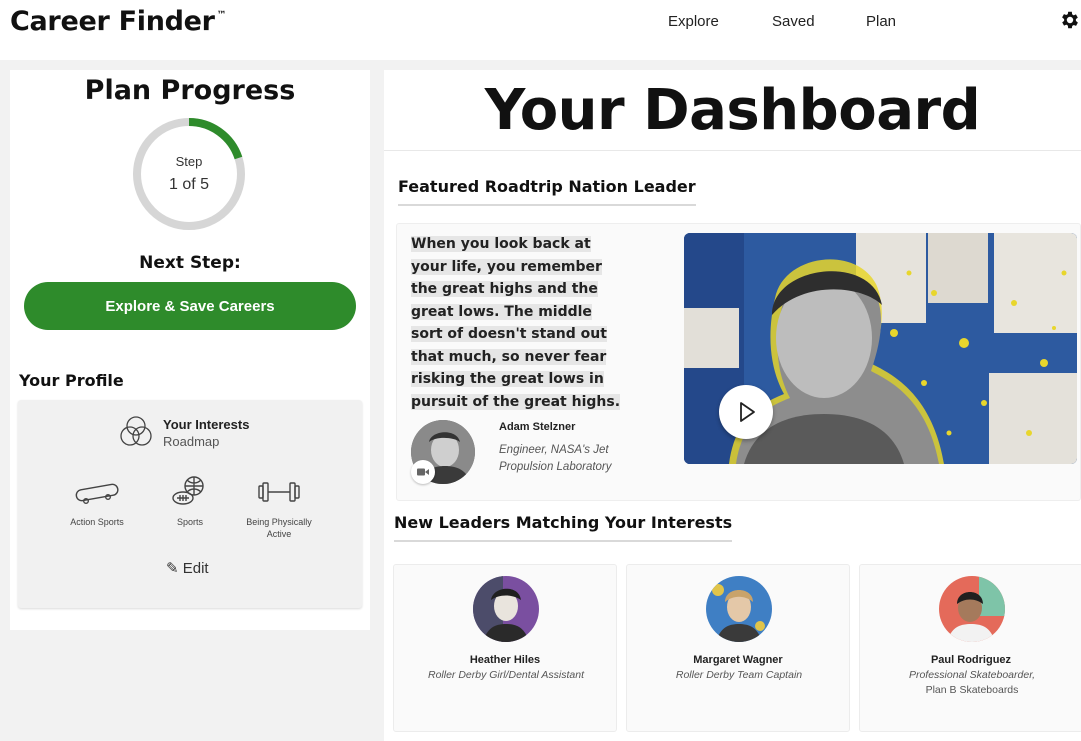  I want to click on explore-save-careers-button: Explore & Save Careers, so click(190, 306).